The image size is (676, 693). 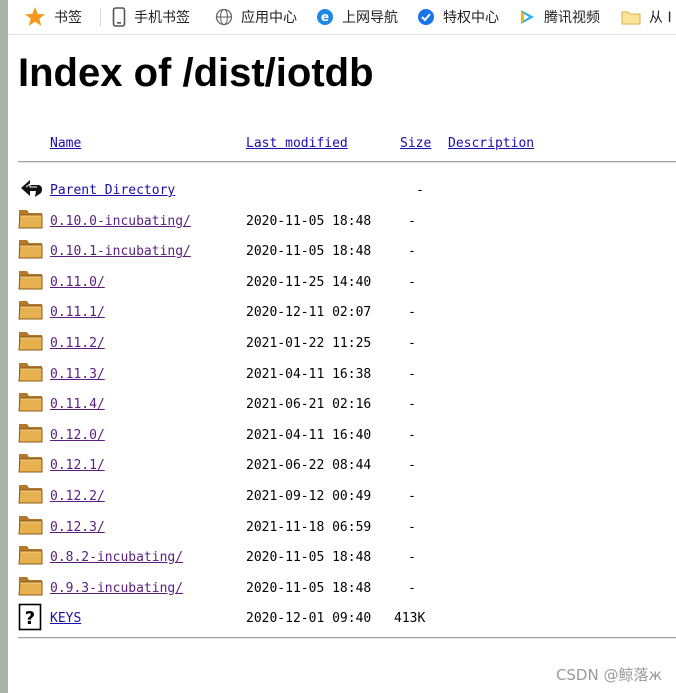 I want to click on bookmark-app-center: 应用中心, so click(x=256, y=17).